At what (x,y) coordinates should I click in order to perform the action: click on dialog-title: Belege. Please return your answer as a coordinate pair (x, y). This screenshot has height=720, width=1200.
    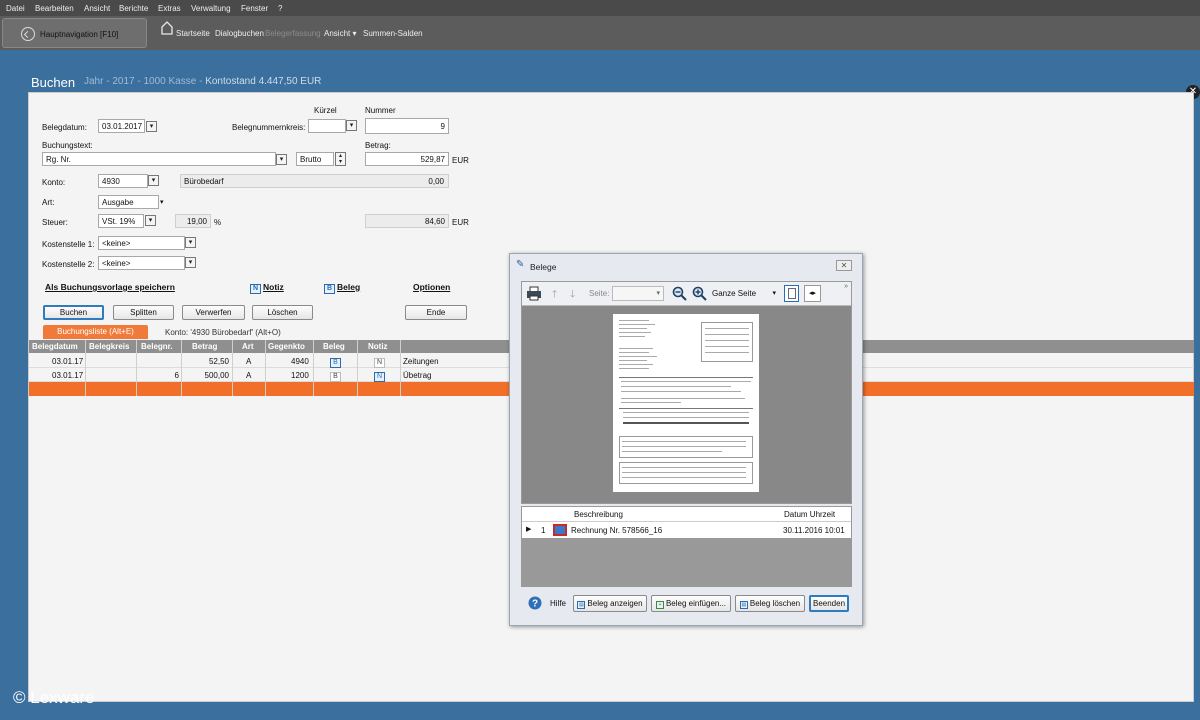
    Looking at the image, I should click on (543, 267).